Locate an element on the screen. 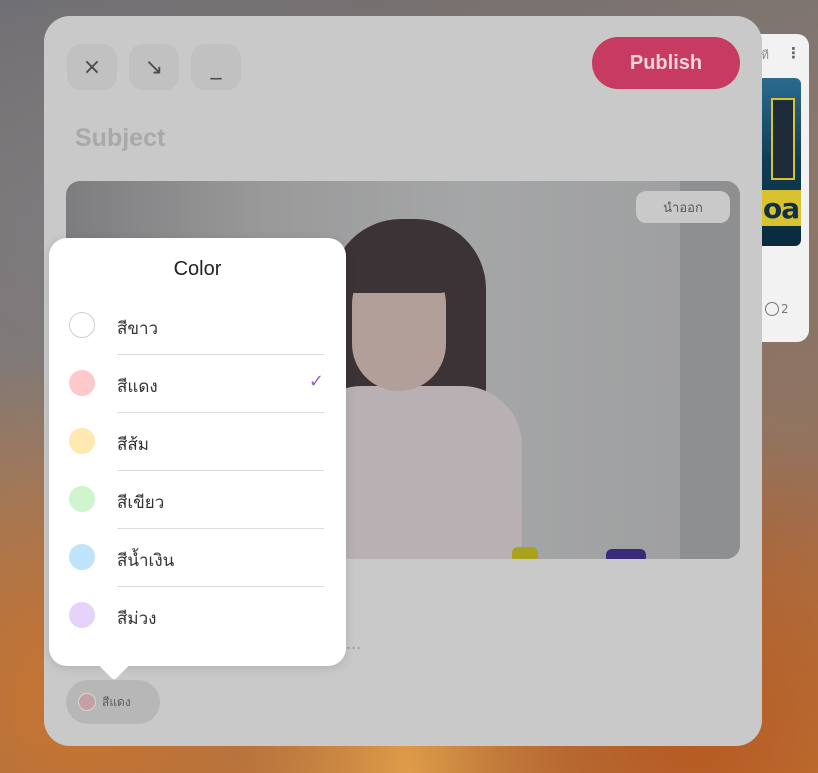 The image size is (818, 773). remove-media-button: นำออก is located at coordinates (683, 207).